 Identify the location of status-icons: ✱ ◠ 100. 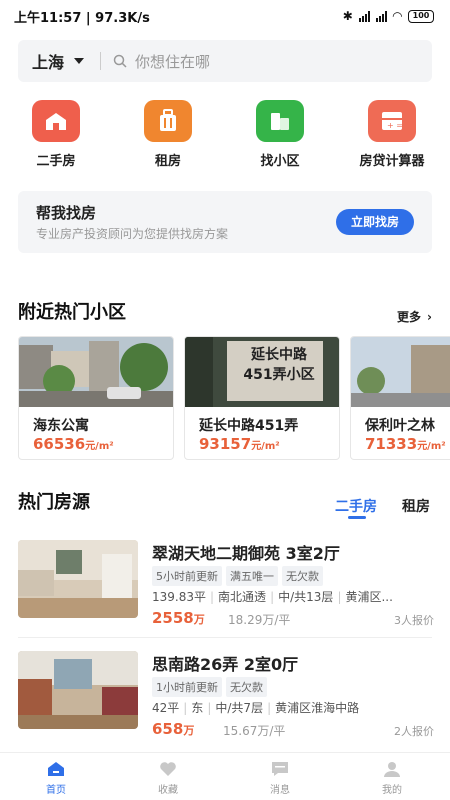
(388, 16).